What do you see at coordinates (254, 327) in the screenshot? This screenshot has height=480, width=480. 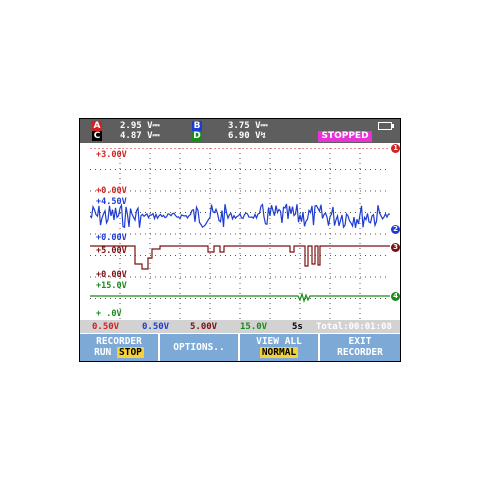 I see `ch4-scale: 15.0V` at bounding box center [254, 327].